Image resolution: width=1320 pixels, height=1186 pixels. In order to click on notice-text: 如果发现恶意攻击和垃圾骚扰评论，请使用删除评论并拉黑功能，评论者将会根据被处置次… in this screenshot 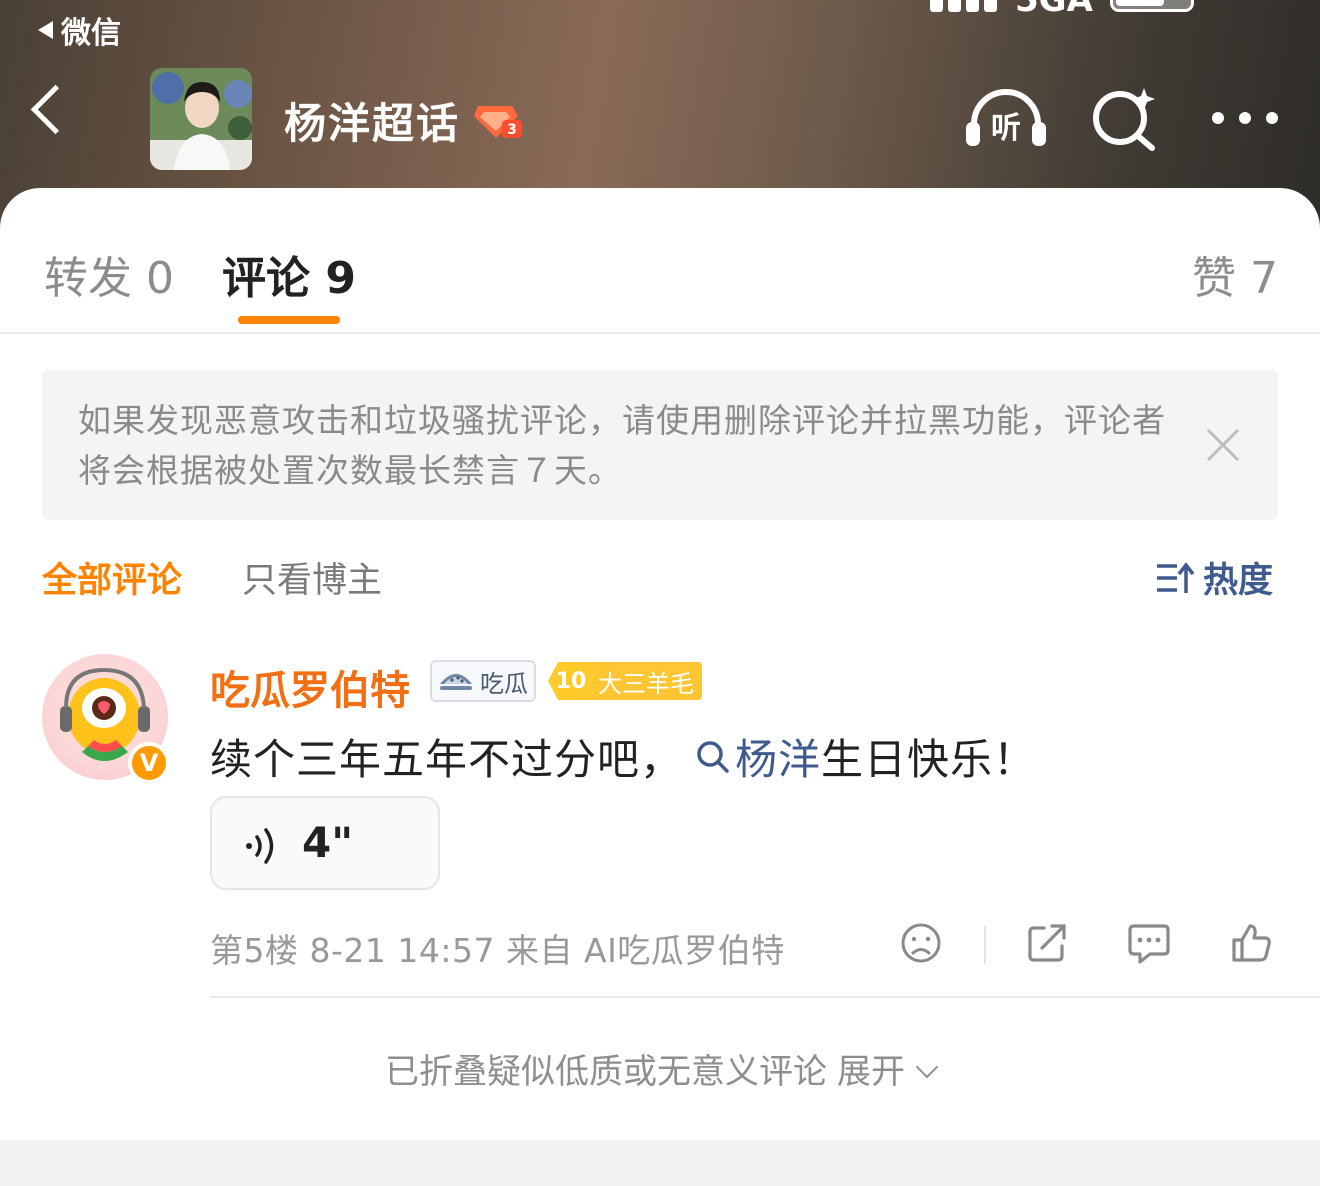, I will do `click(622, 445)`.